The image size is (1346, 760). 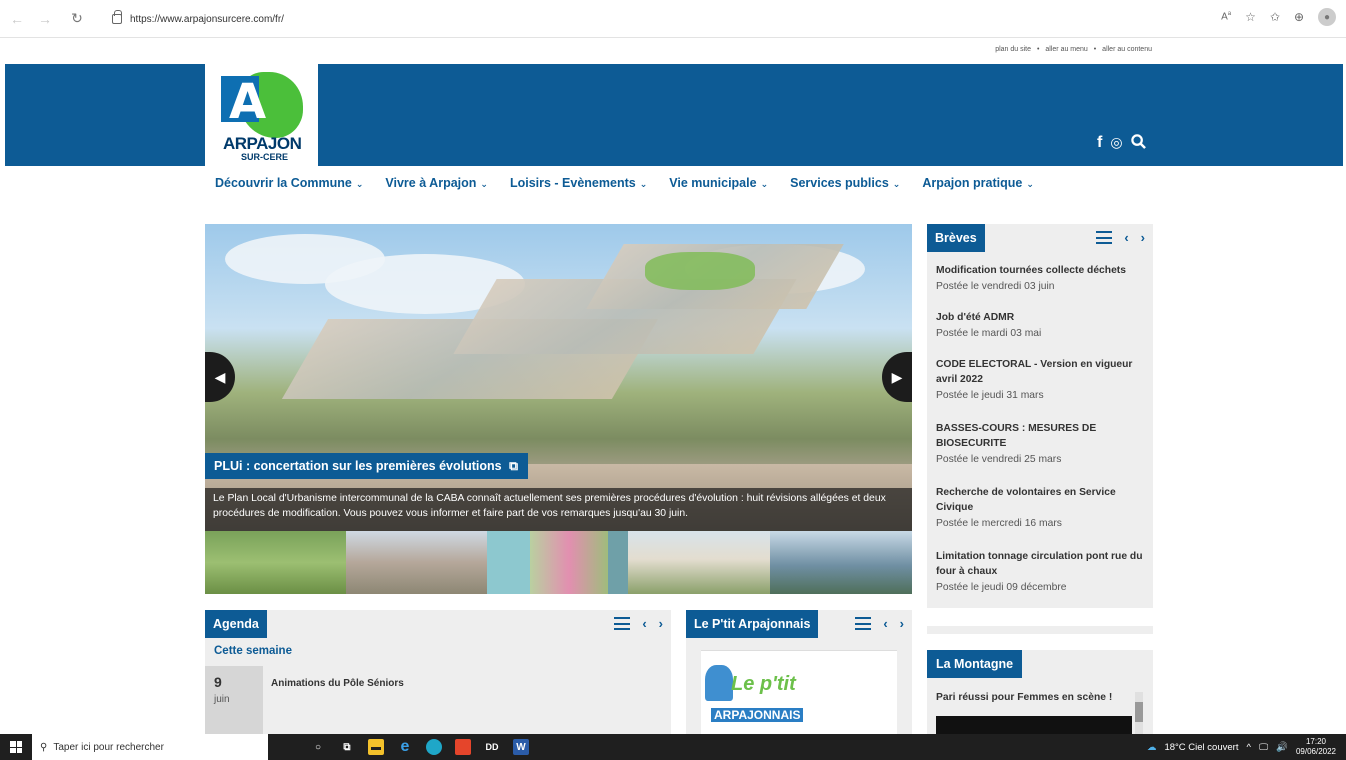 What do you see at coordinates (1034, 725) in the screenshot?
I see `montagne-video` at bounding box center [1034, 725].